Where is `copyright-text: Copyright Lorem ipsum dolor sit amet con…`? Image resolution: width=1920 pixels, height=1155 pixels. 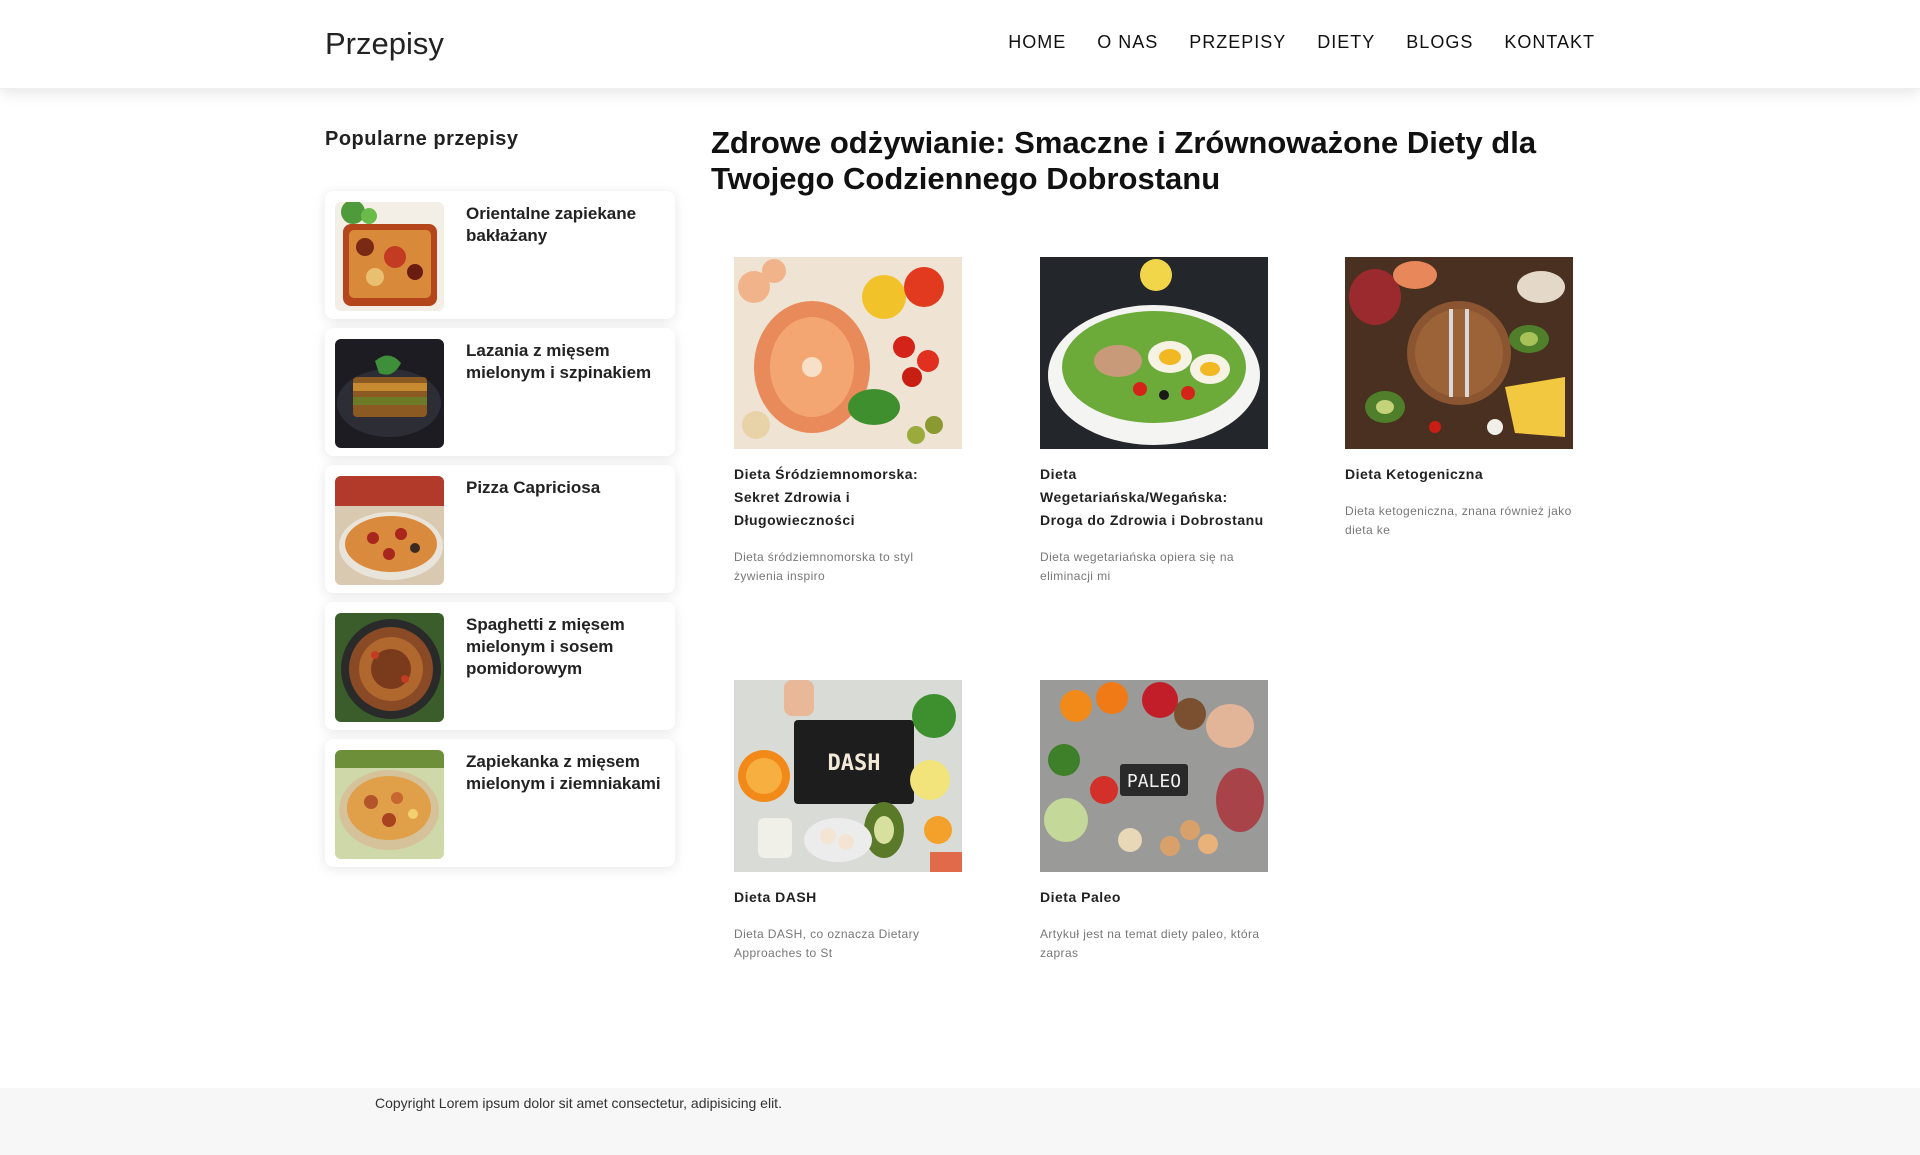
copyright-text: Copyright Lorem ipsum dolor sit amet con… is located at coordinates (578, 1103).